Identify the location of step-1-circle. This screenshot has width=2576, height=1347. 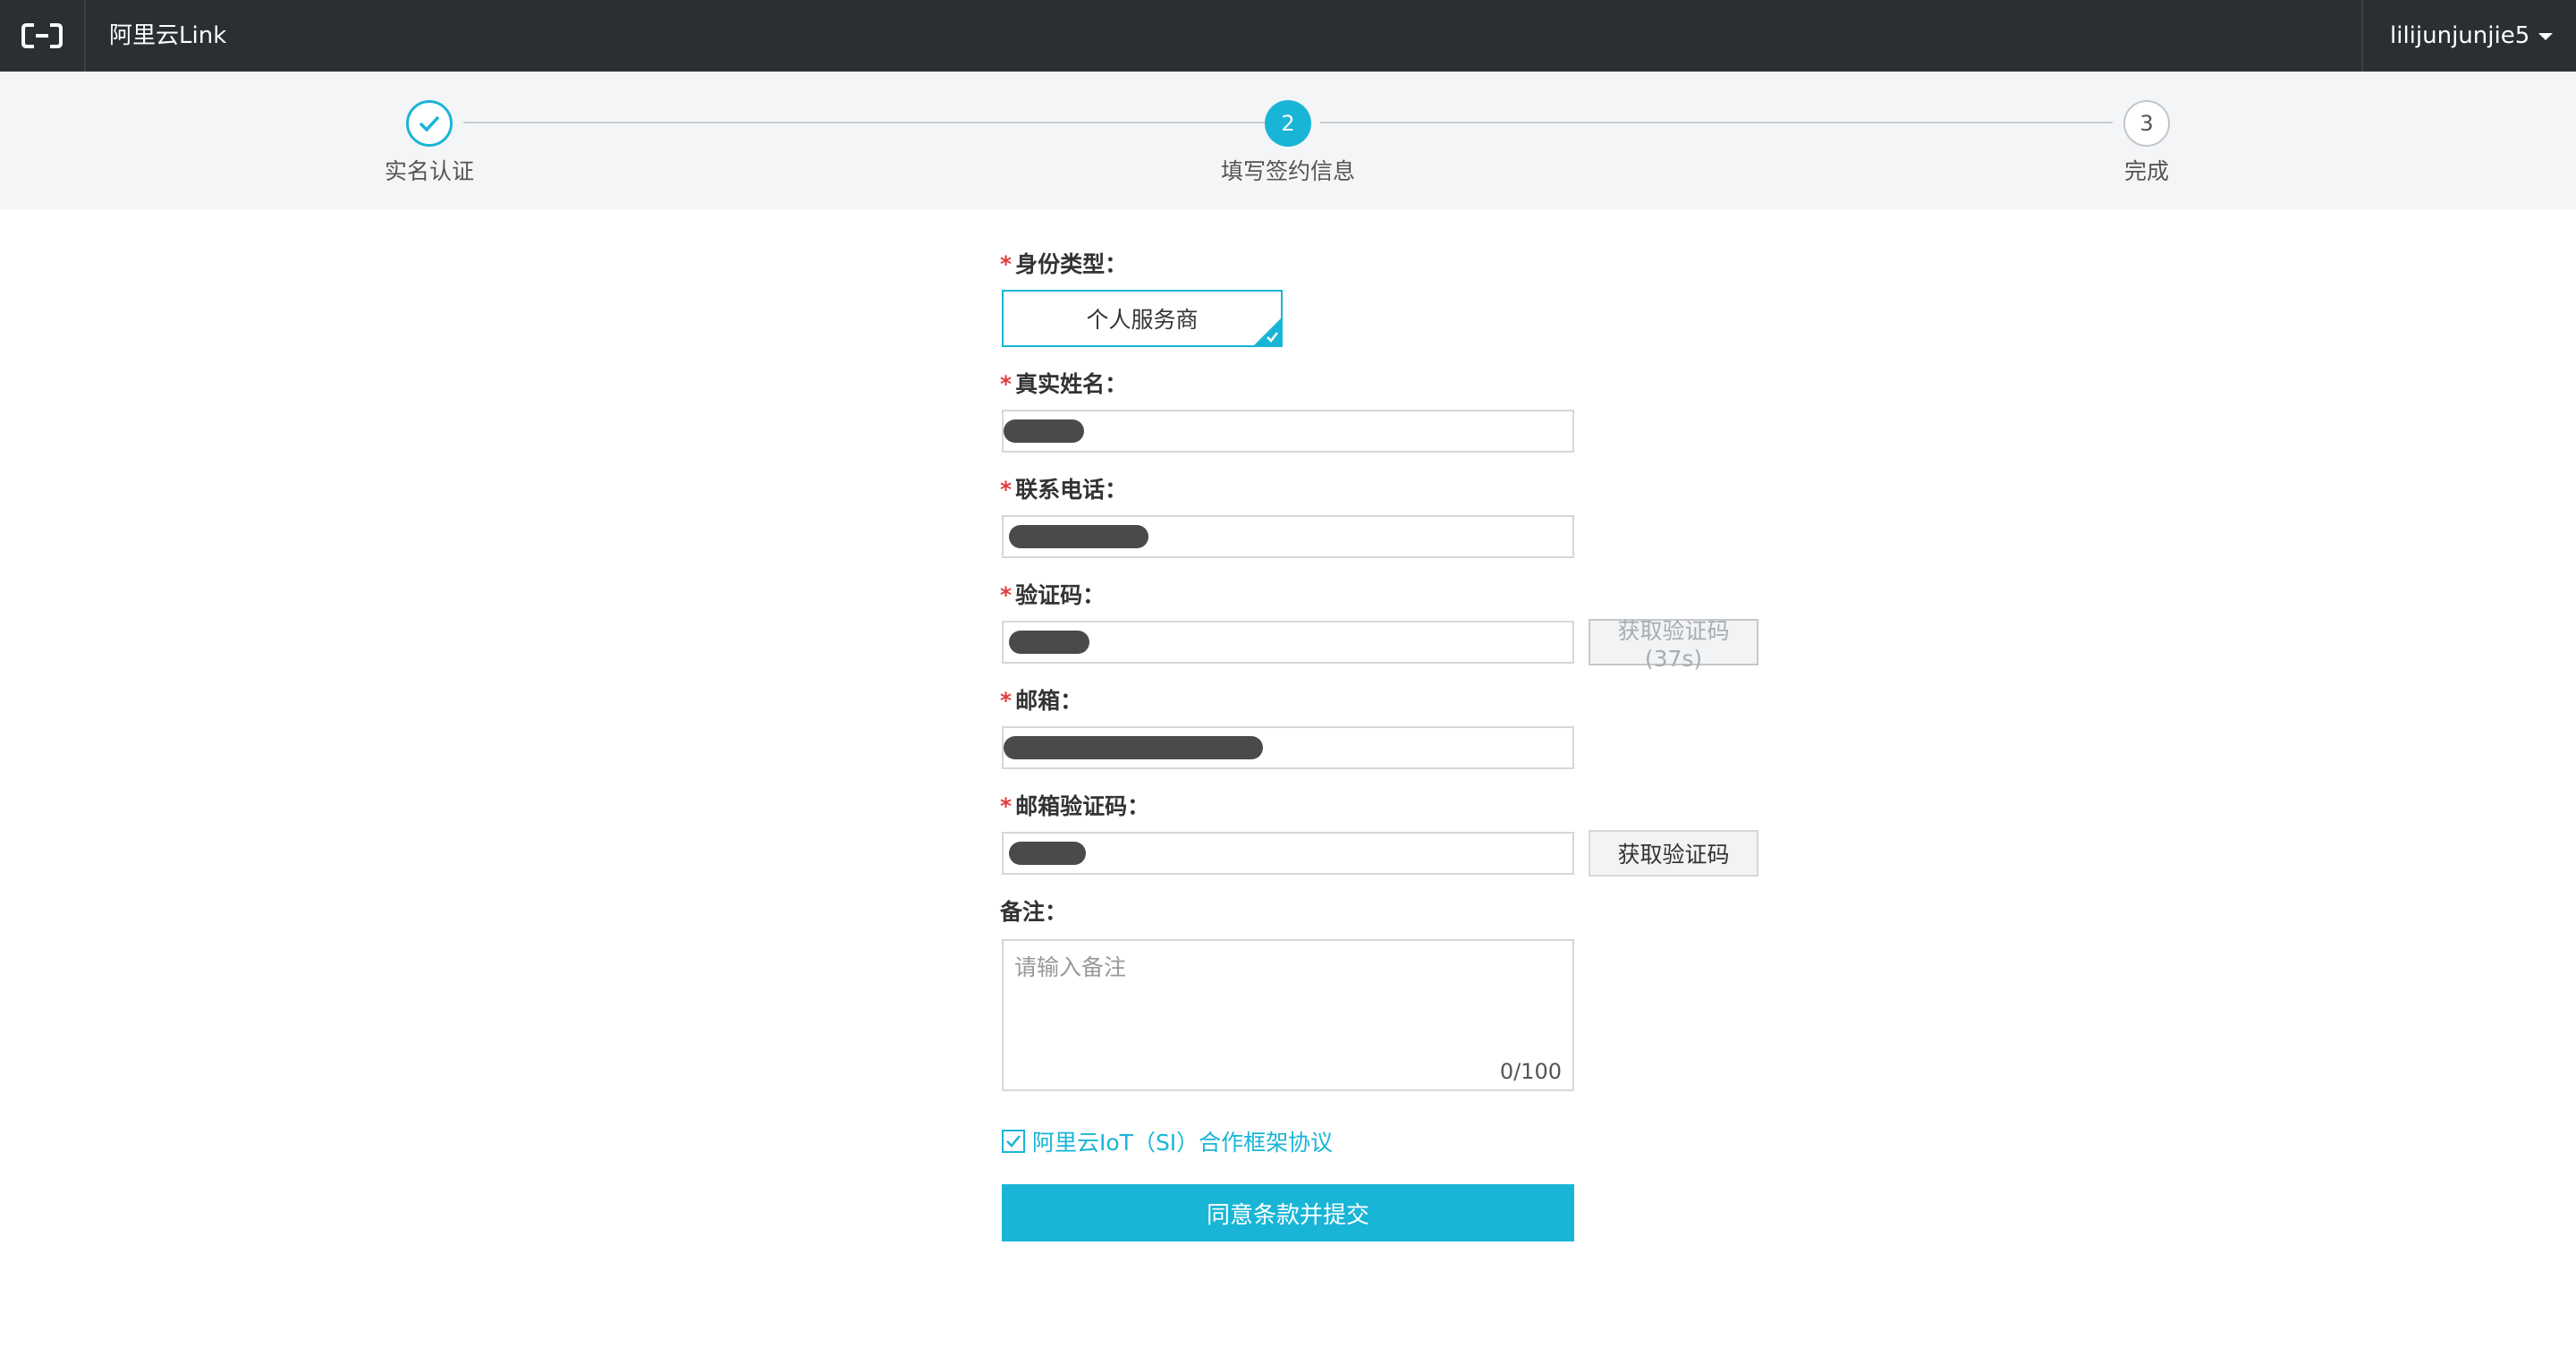
(429, 123).